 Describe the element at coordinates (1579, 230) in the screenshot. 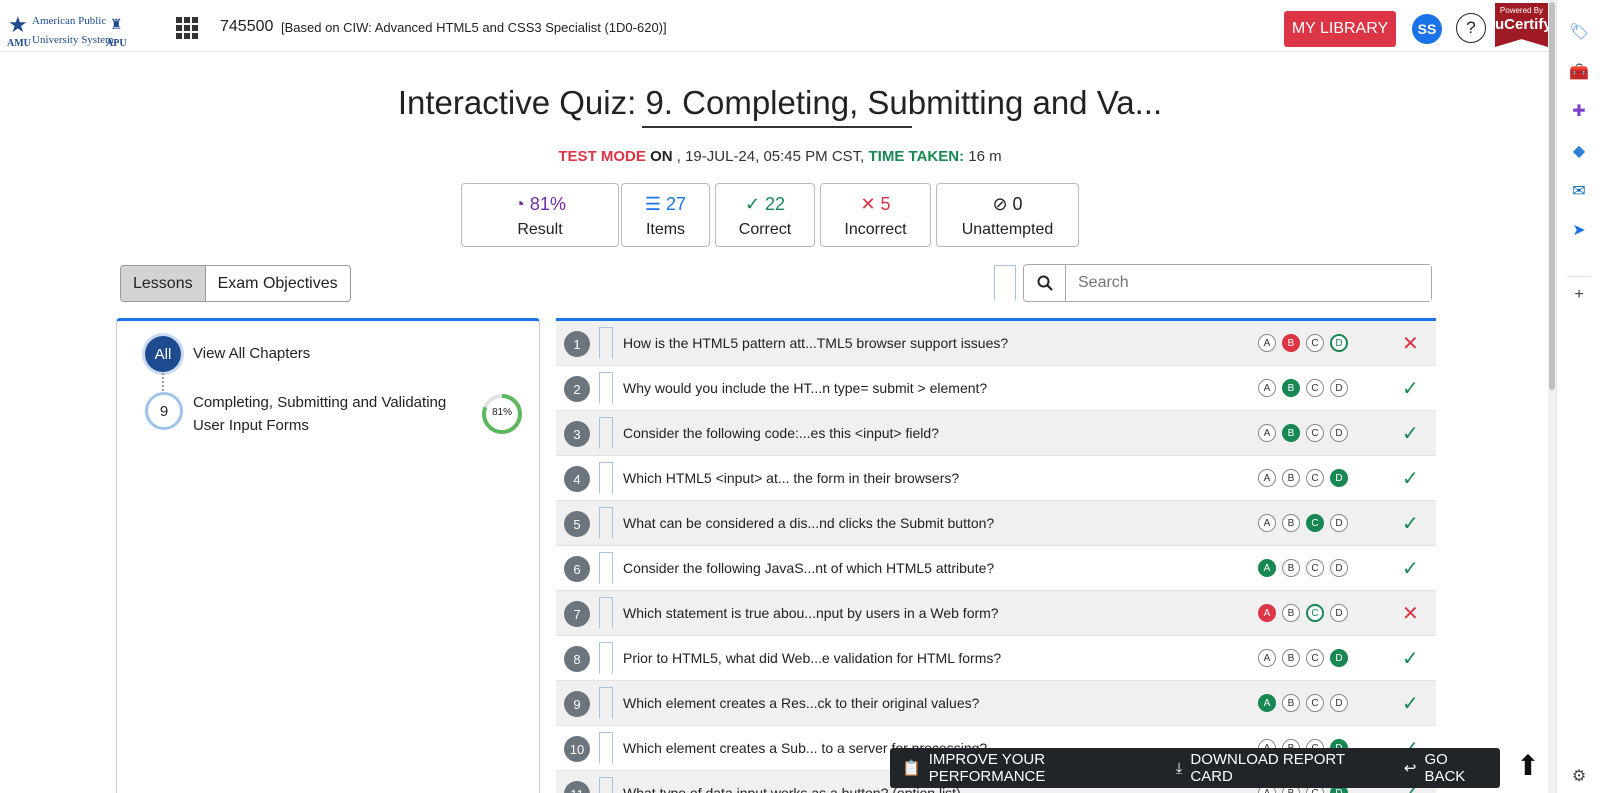

I see `send-icon: ➤` at that location.